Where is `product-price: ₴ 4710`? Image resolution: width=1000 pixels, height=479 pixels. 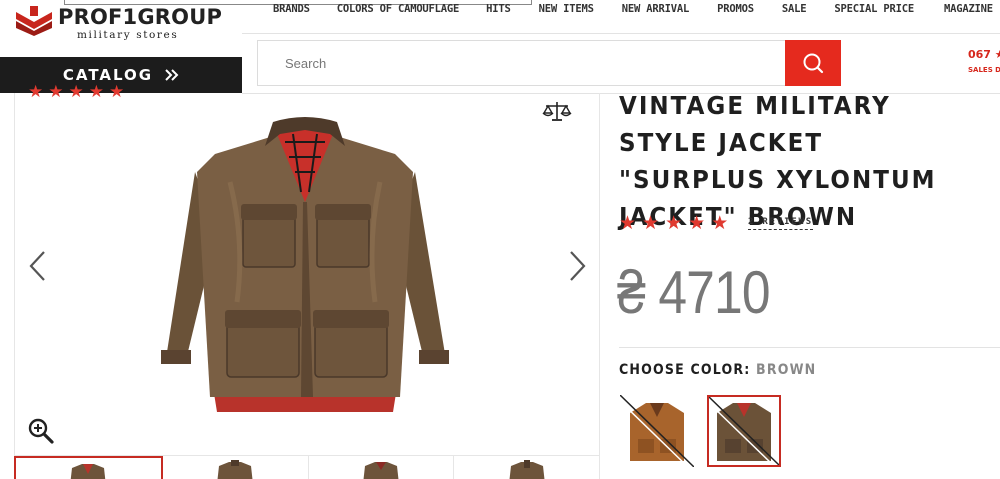 product-price: ₴ 4710 is located at coordinates (694, 292).